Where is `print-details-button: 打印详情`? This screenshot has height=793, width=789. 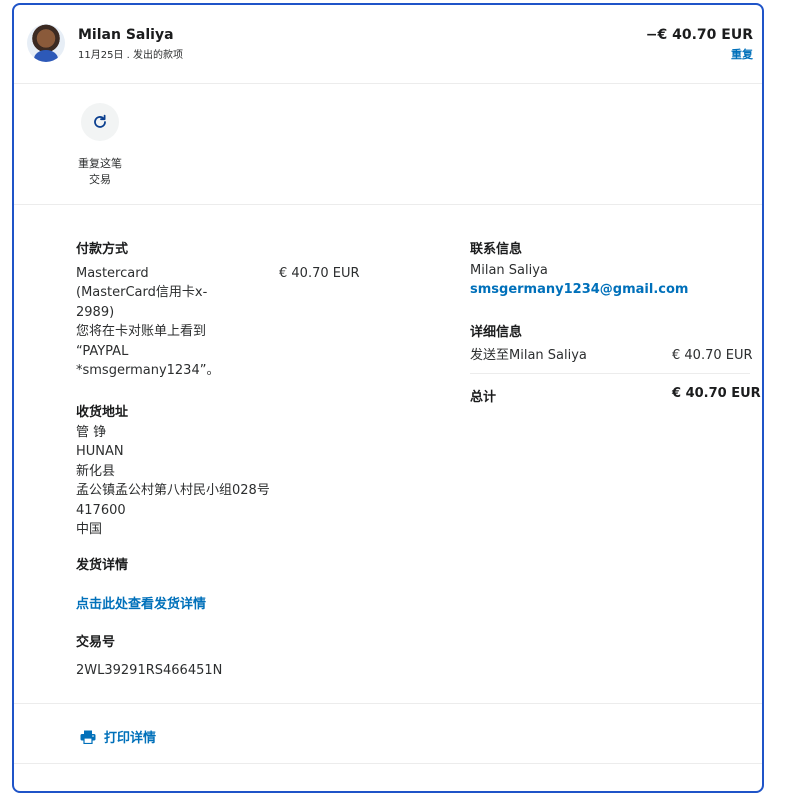
print-details-button: 打印详情 is located at coordinates (118, 736).